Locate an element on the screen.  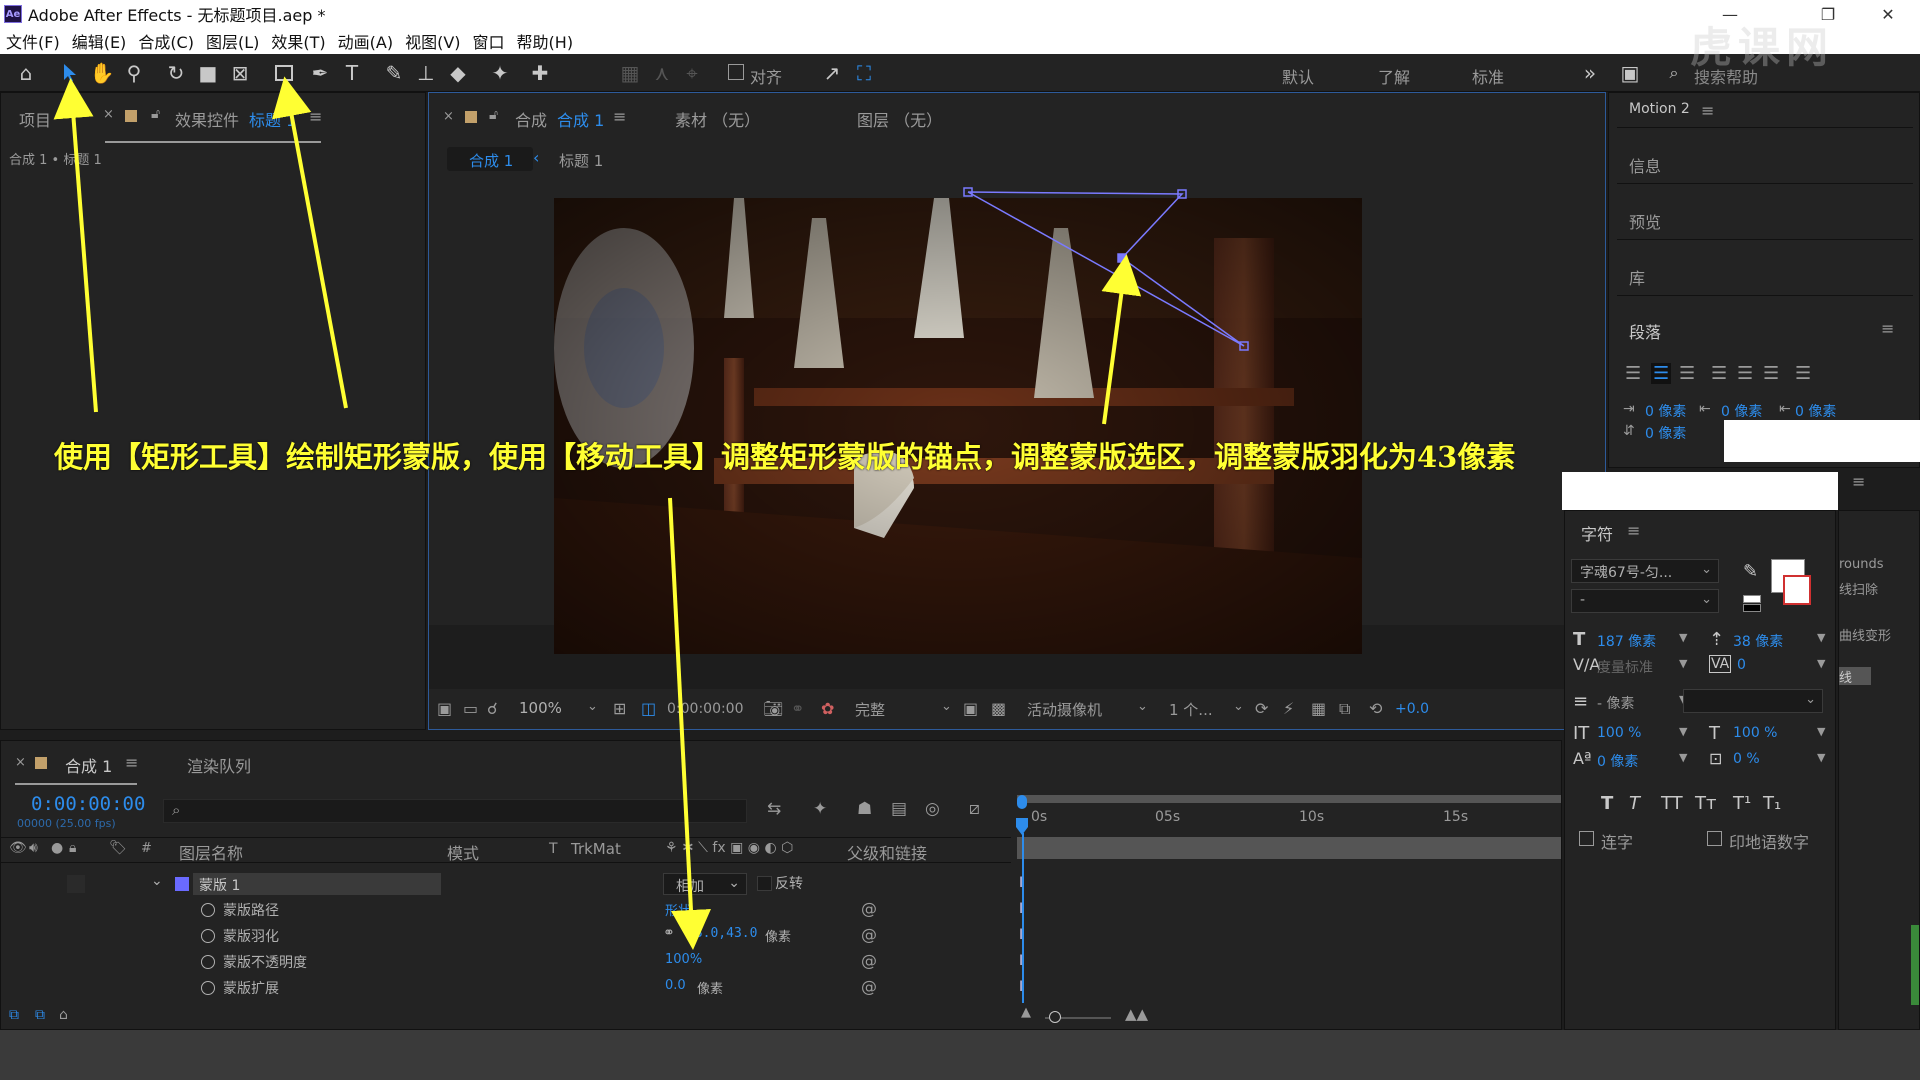
arrow-to-selection-tool is located at coordinates (75, 245).